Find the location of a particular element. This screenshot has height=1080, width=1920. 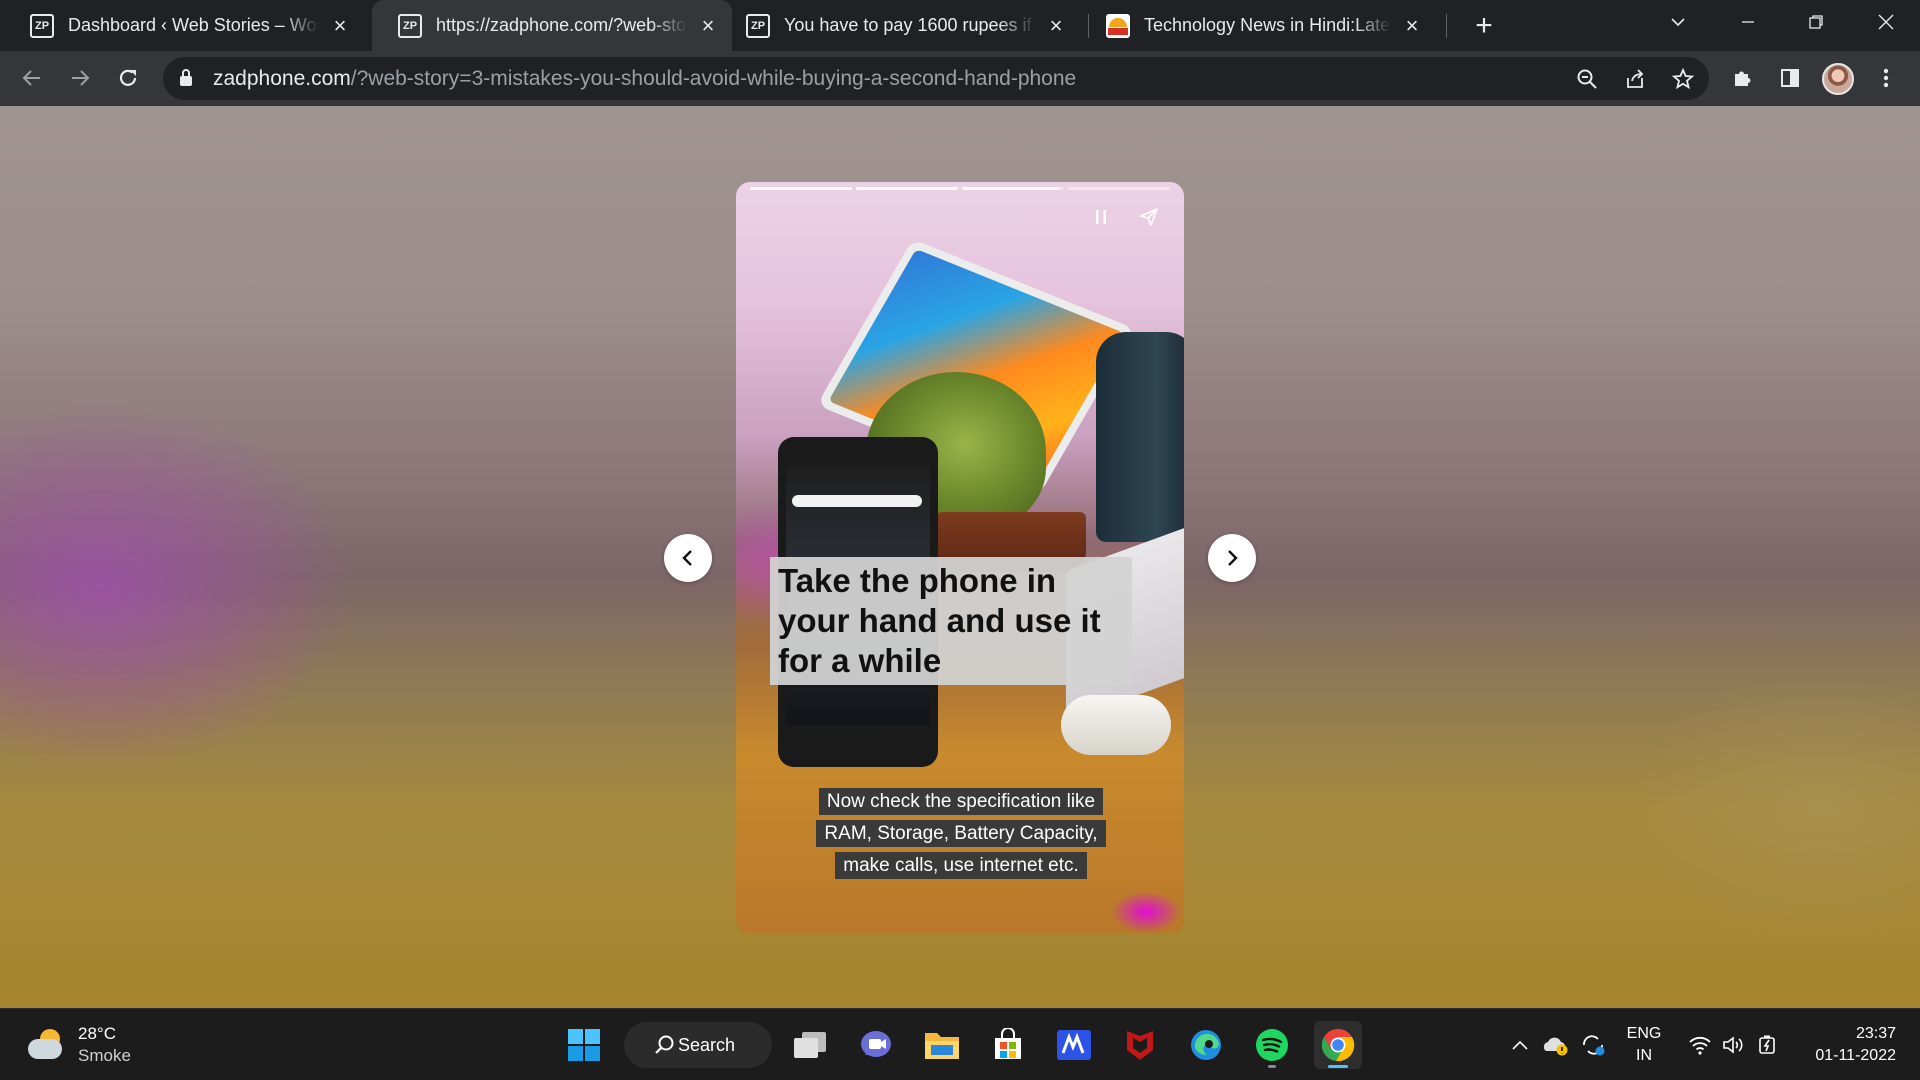

pause-button is located at coordinates (1101, 217).